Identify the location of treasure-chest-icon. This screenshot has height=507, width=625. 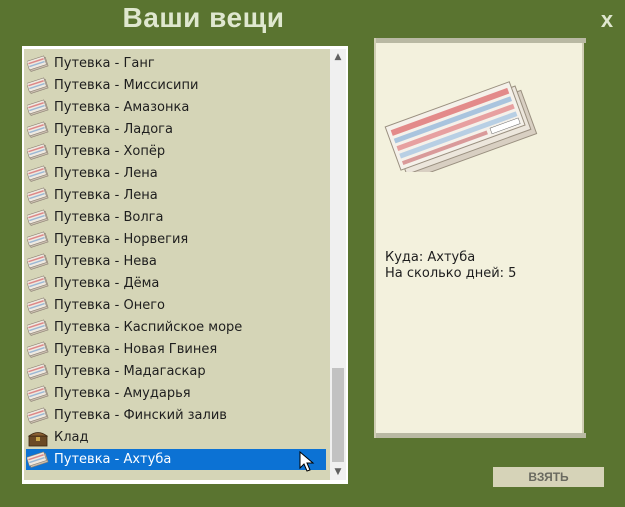
(38, 438).